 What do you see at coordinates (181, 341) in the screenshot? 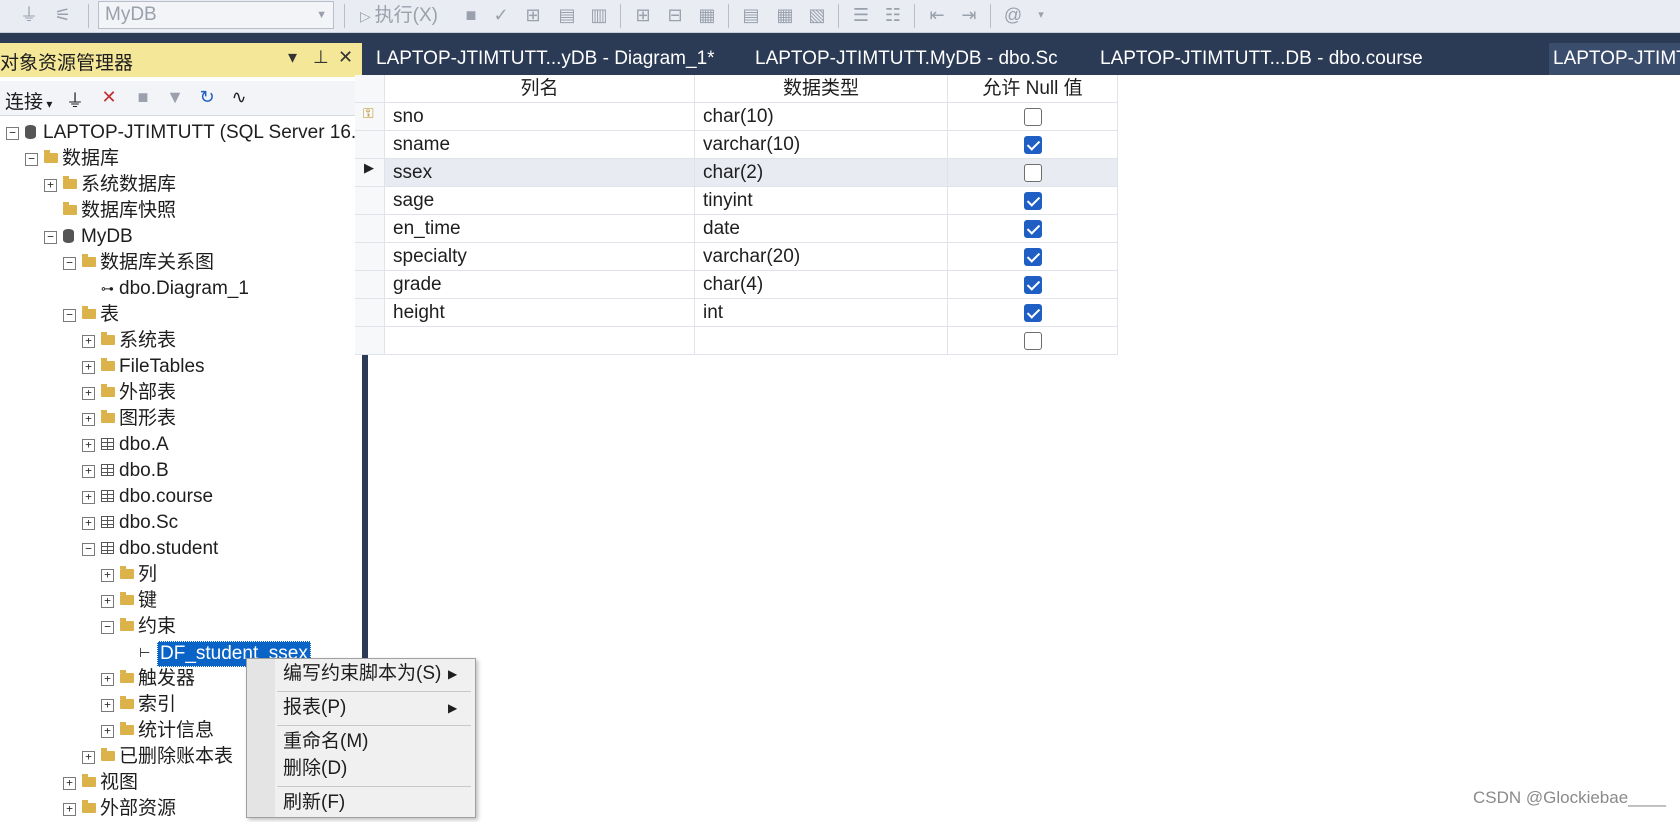
I see `tree-node: + 系统表` at bounding box center [181, 341].